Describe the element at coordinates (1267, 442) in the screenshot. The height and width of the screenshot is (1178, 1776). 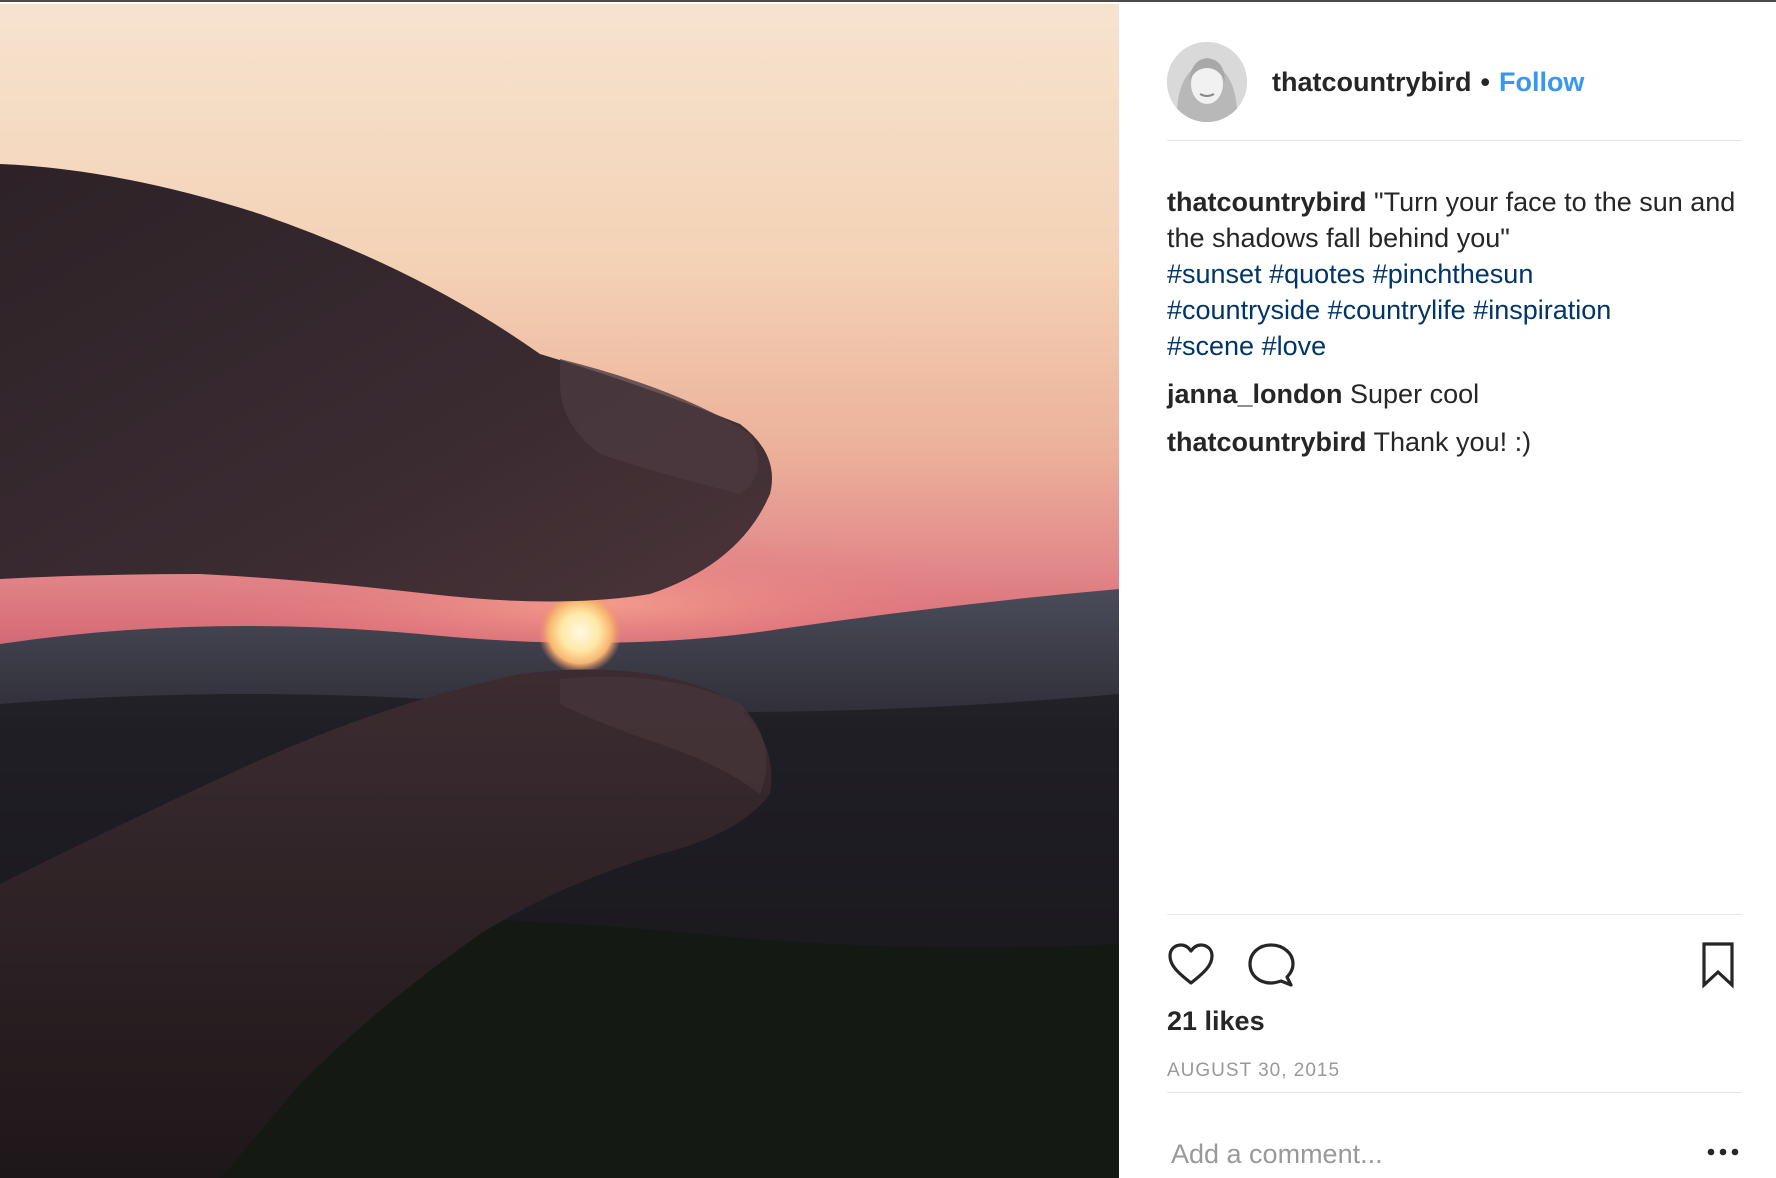
I see `comment-username: thatcountrybird` at that location.